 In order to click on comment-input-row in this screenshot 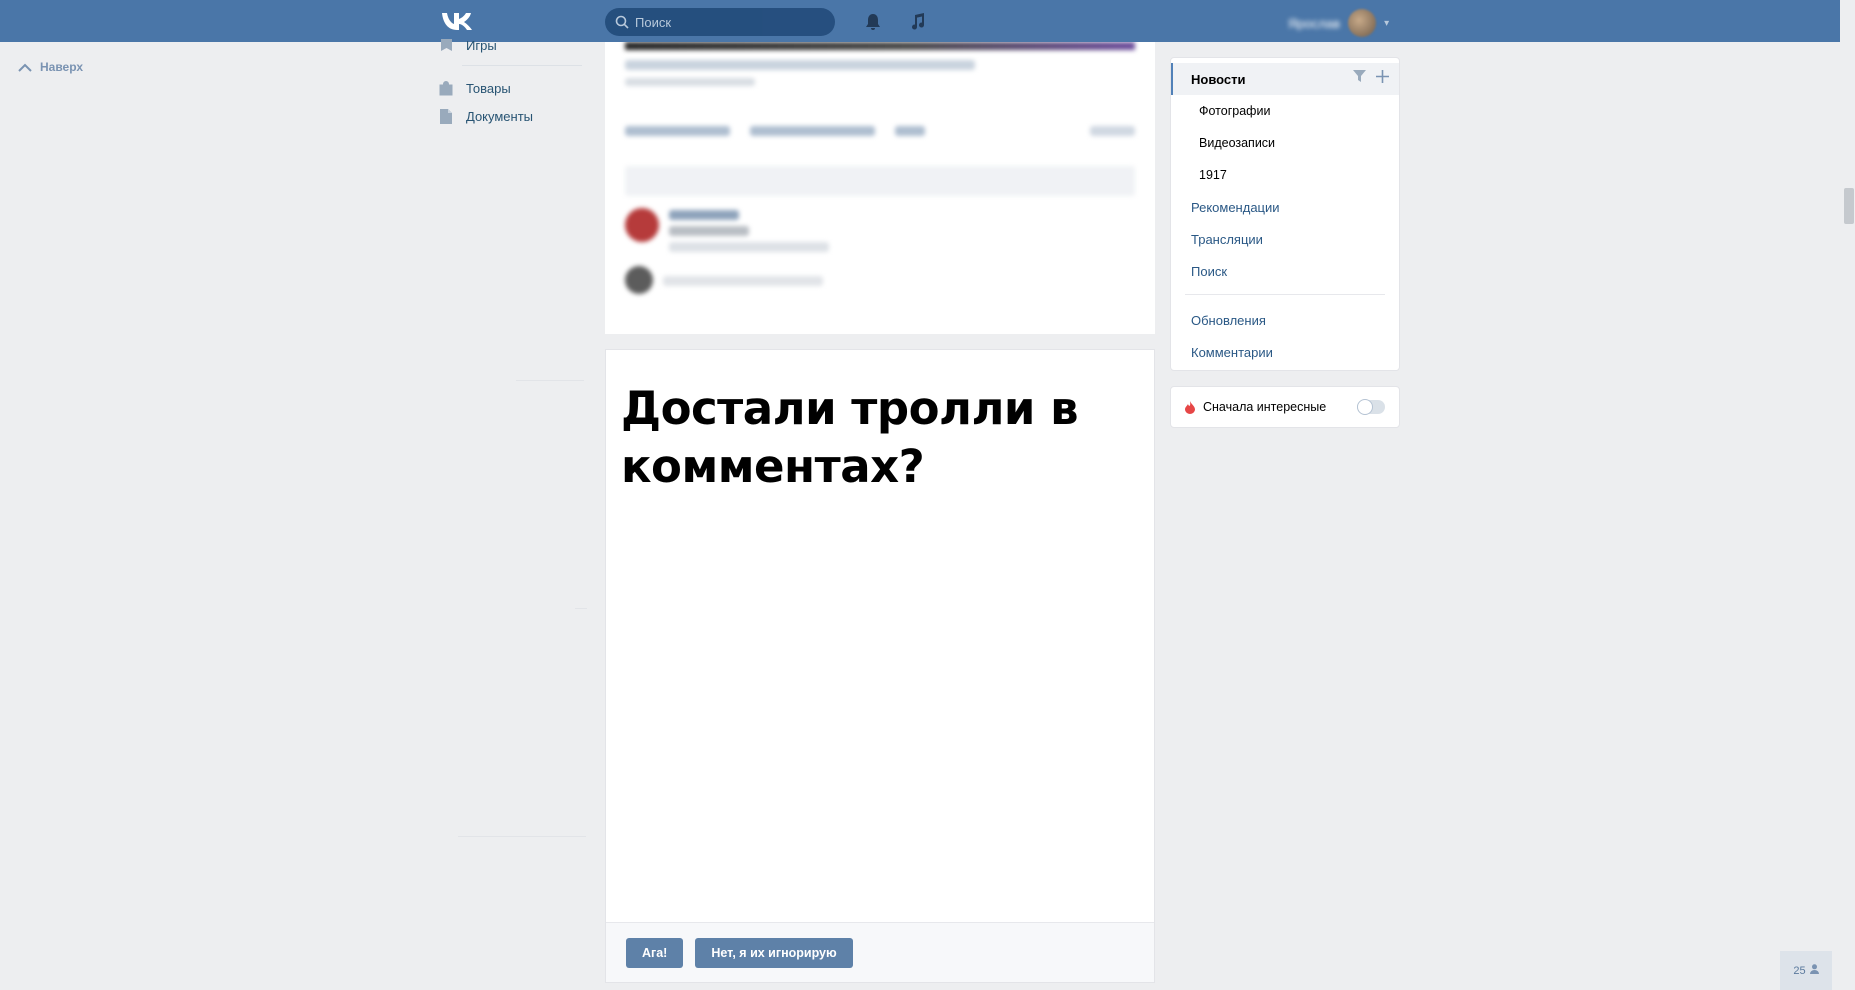, I will do `click(880, 280)`.